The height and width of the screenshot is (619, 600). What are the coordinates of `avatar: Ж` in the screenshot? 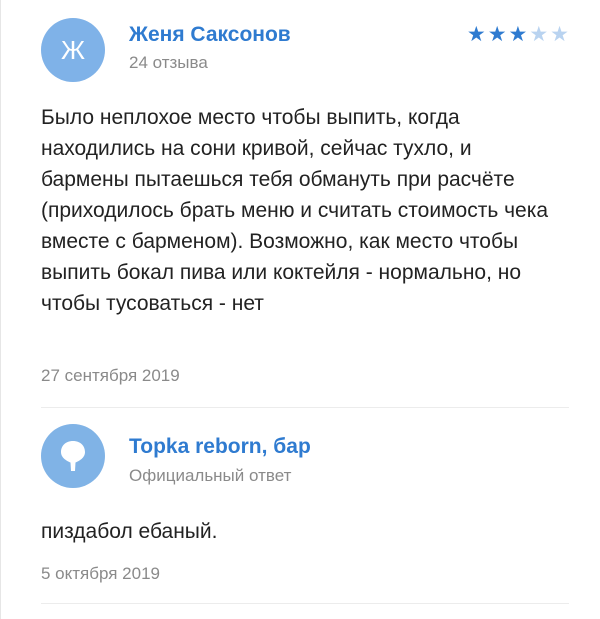 It's located at (73, 50).